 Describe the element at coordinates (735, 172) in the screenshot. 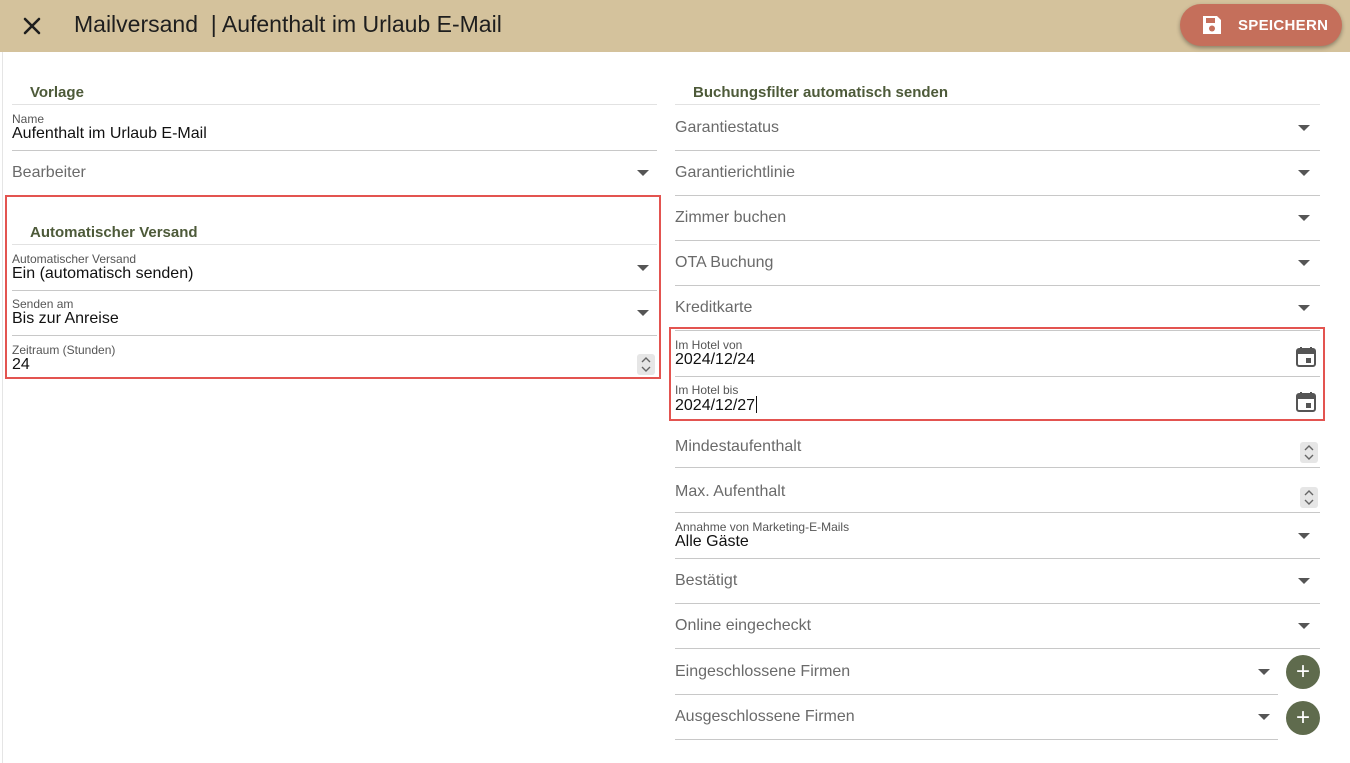

I see `garantierichtlinie-placeholder: Garantierichtlinie` at that location.